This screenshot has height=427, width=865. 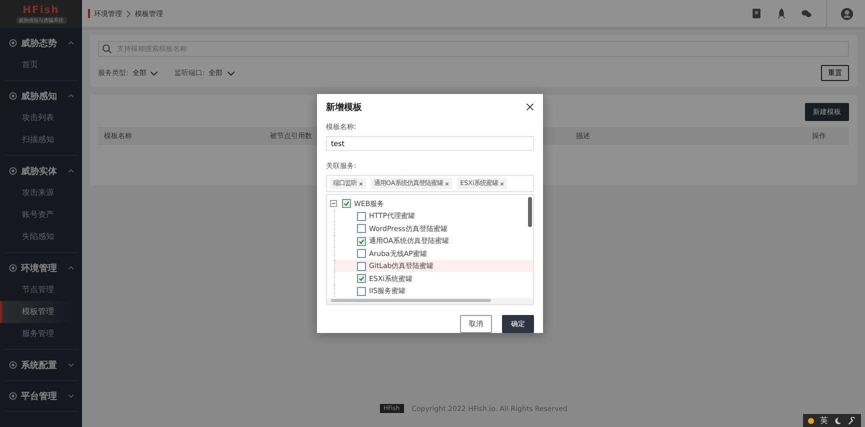 I want to click on sidebar-item: 攻击列表, so click(x=39, y=118).